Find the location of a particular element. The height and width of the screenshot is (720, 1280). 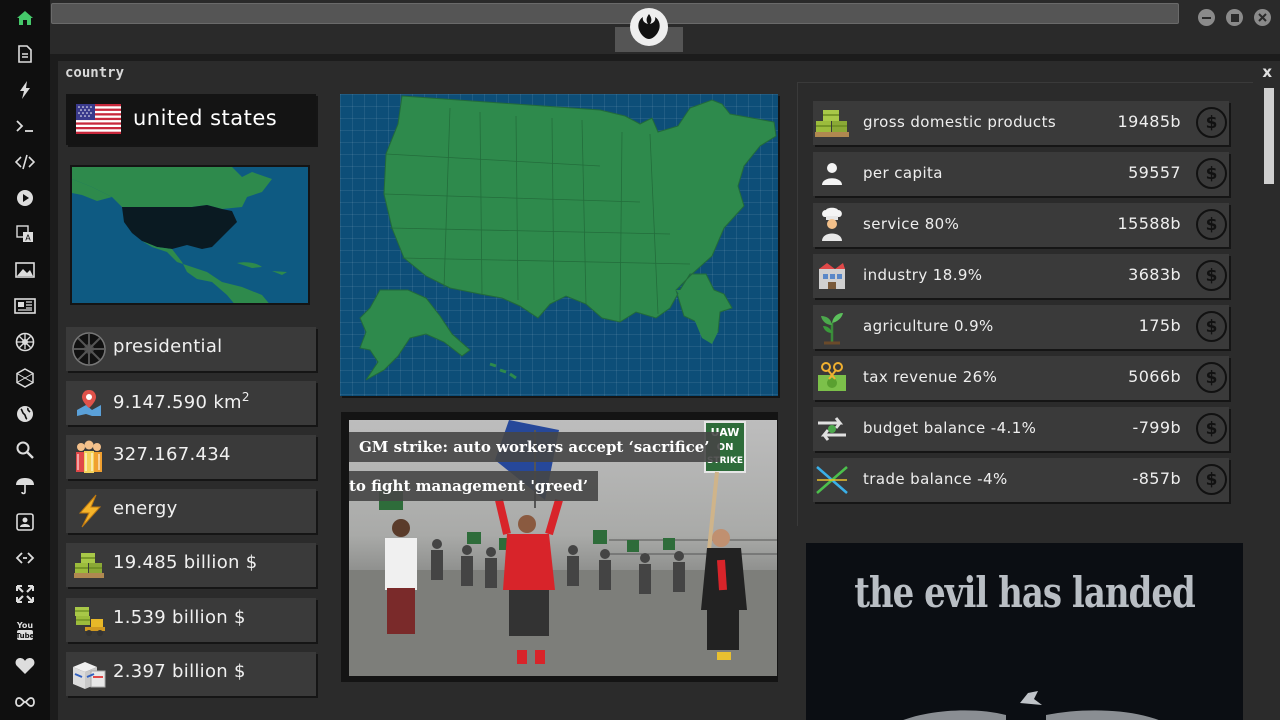

svg-text: You is located at coordinates (24, 625).